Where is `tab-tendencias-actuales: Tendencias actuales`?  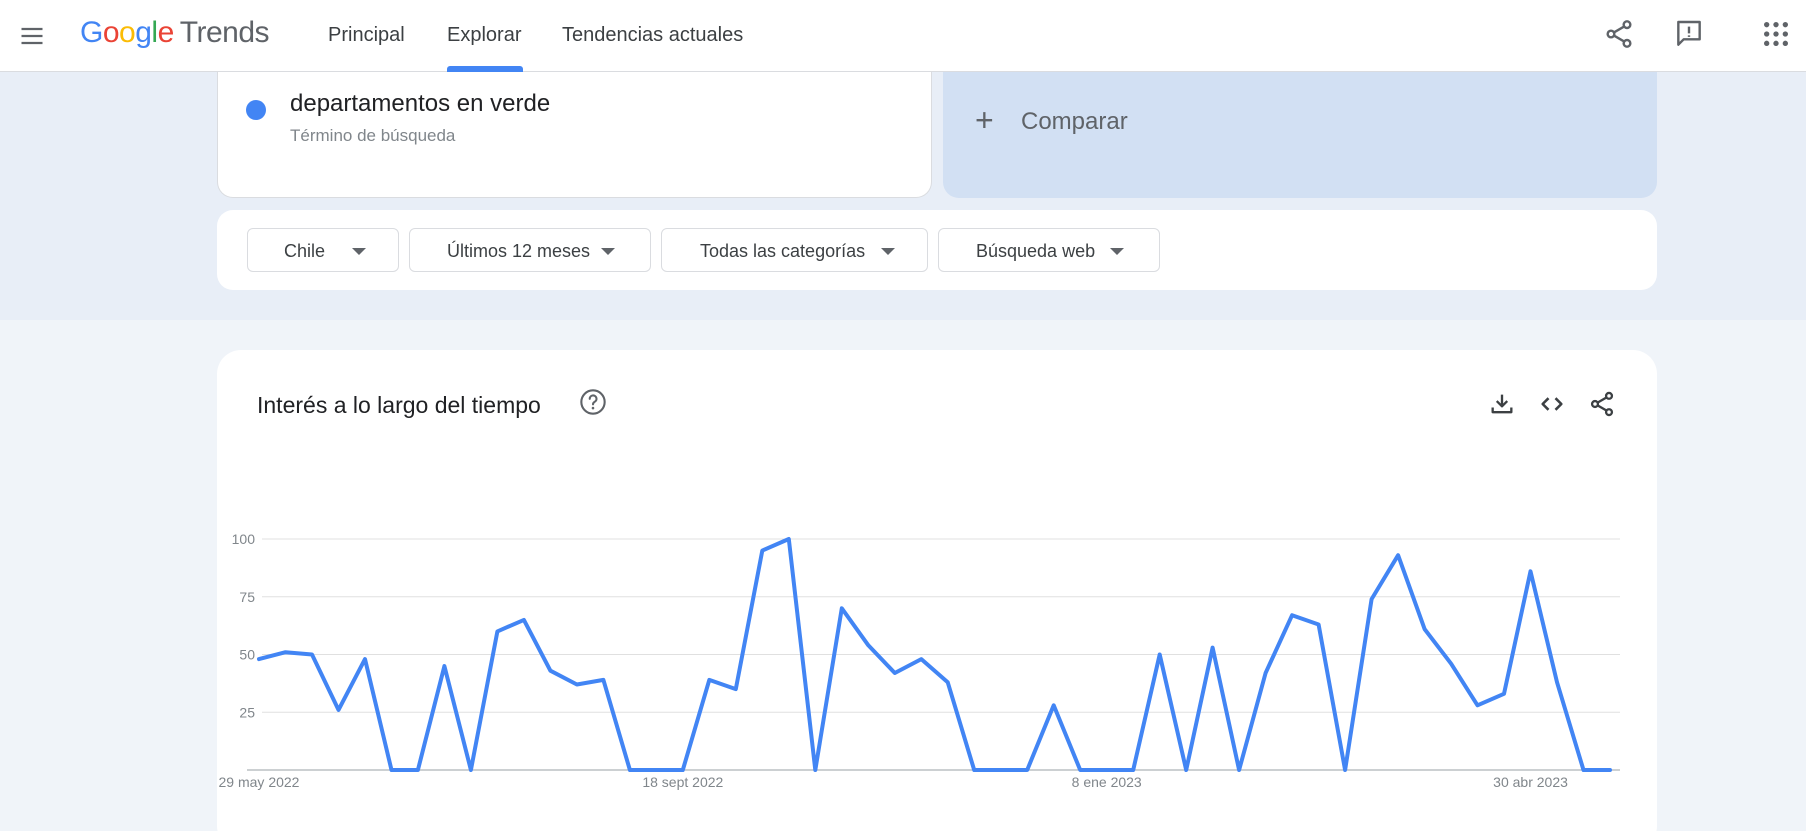 tab-tendencias-actuales: Tendencias actuales is located at coordinates (652, 35).